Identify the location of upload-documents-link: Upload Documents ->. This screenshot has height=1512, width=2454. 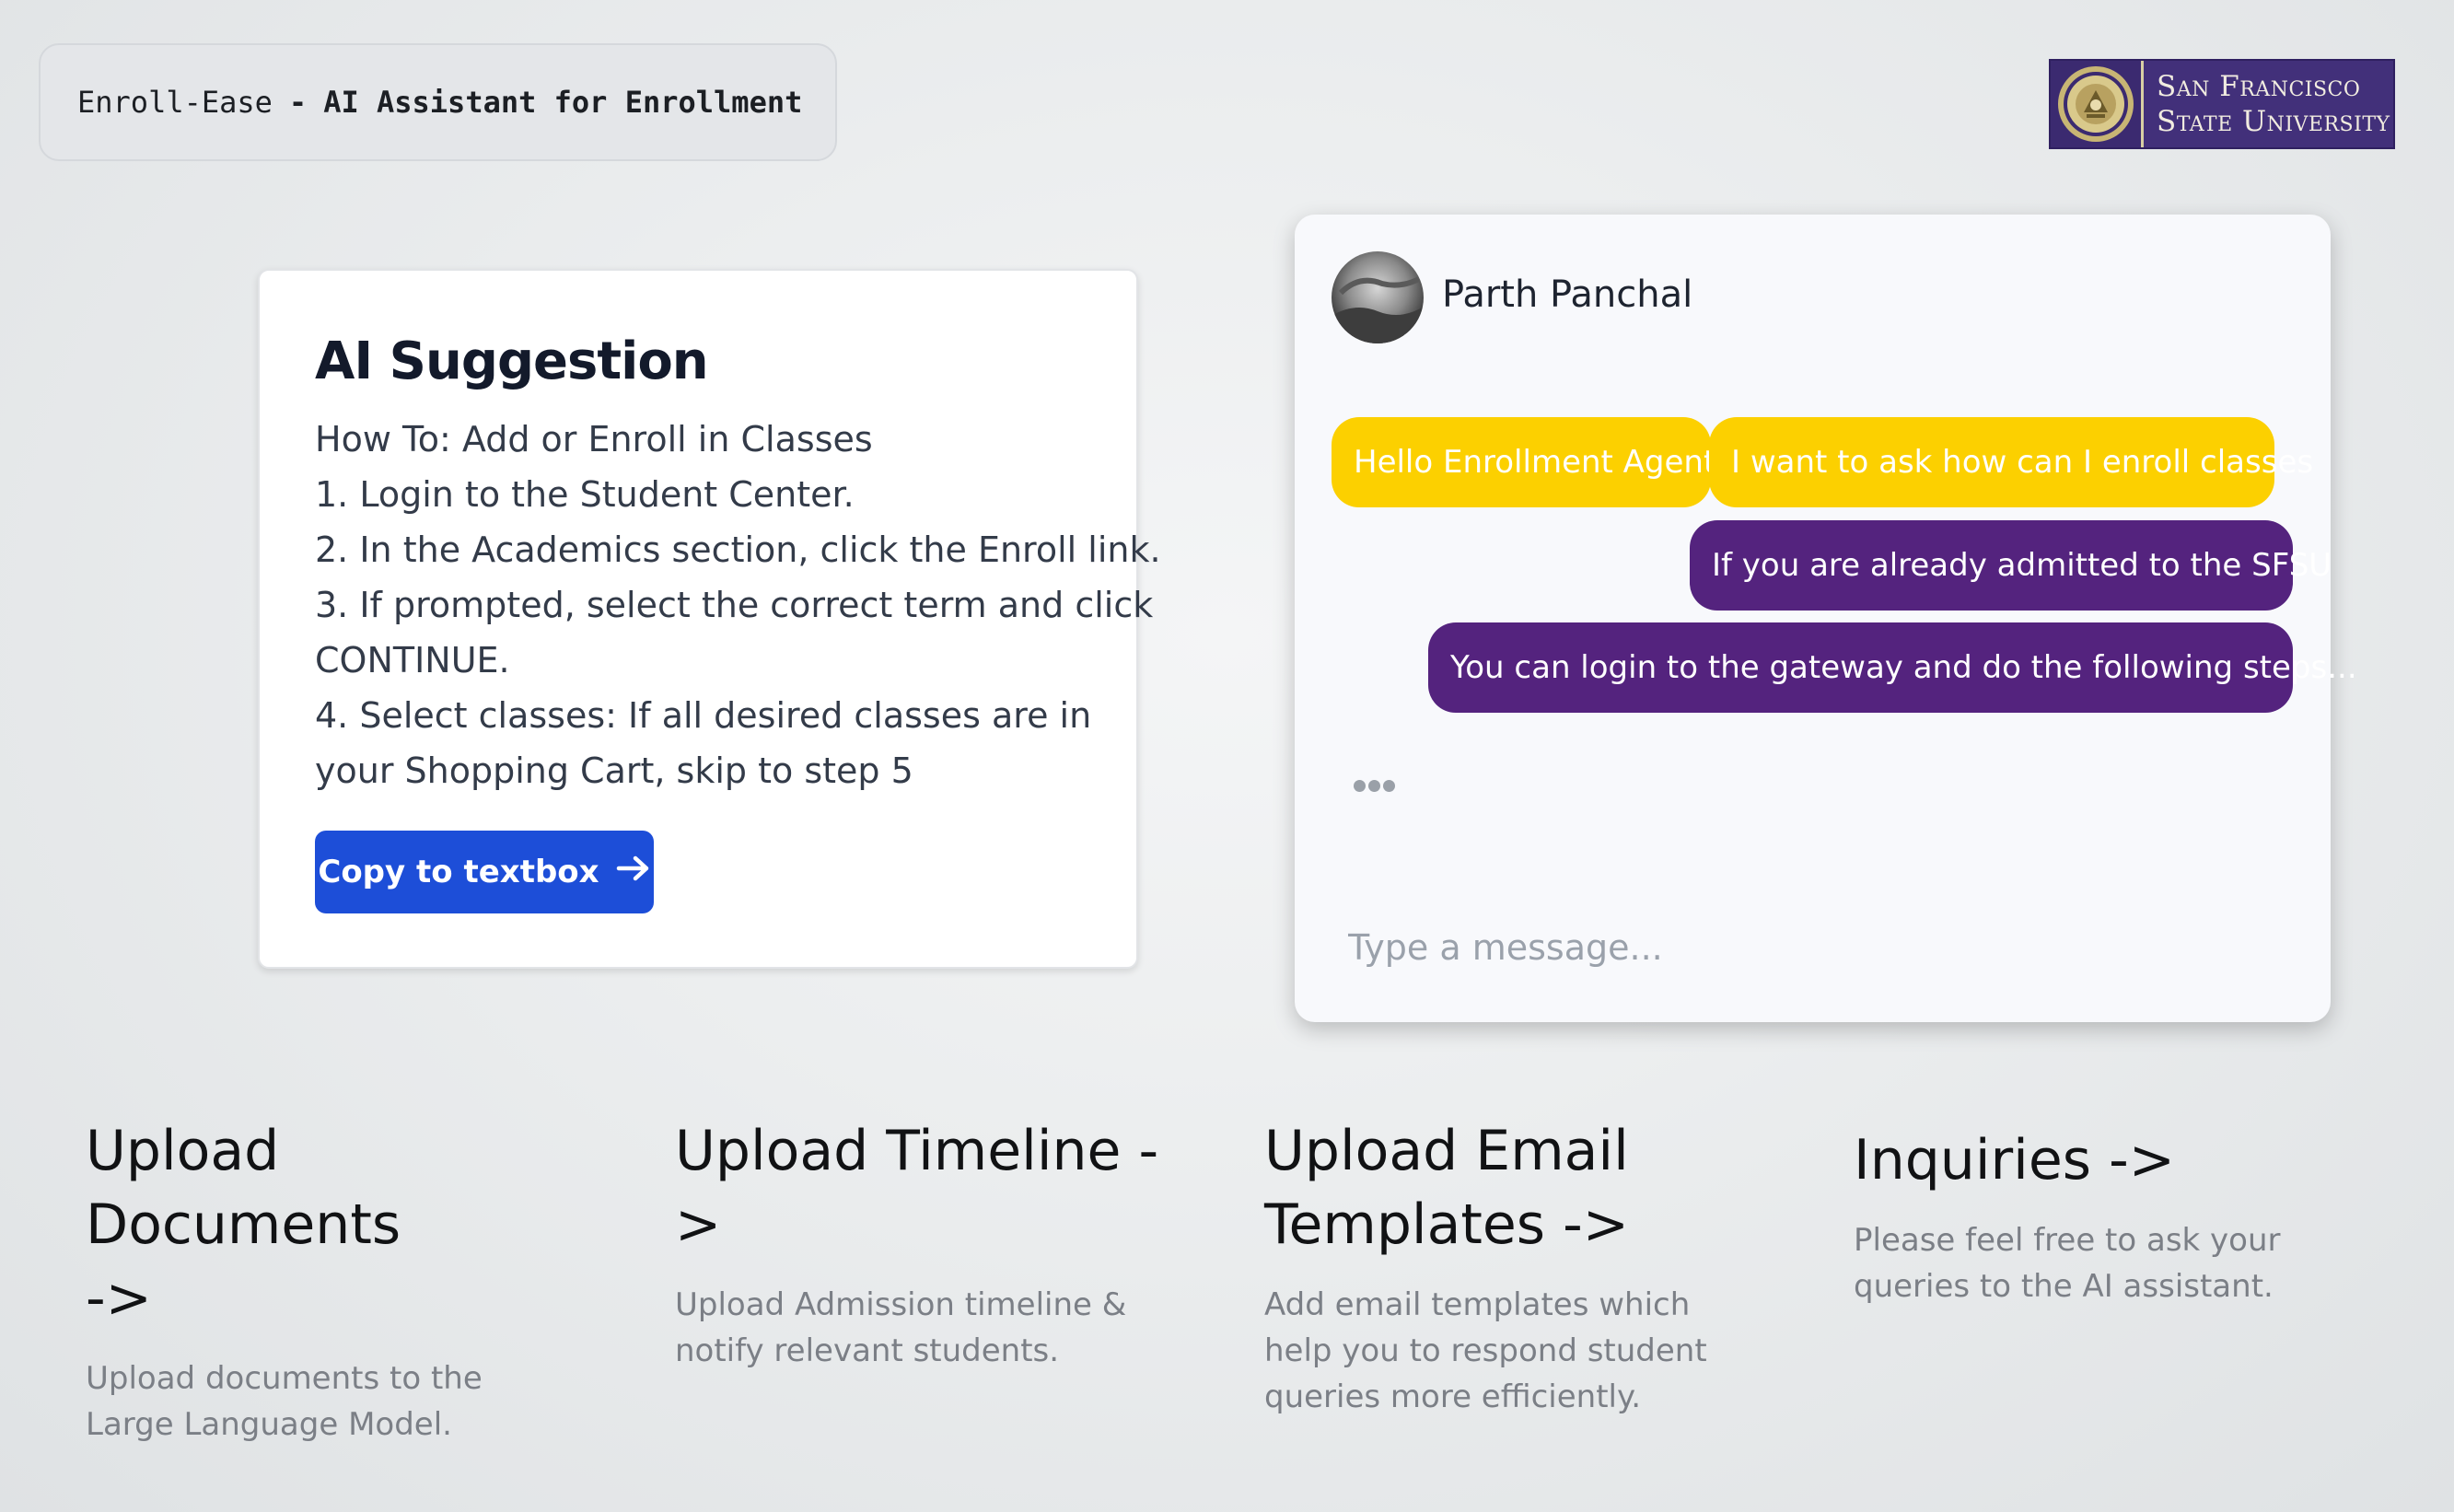
(344, 1224).